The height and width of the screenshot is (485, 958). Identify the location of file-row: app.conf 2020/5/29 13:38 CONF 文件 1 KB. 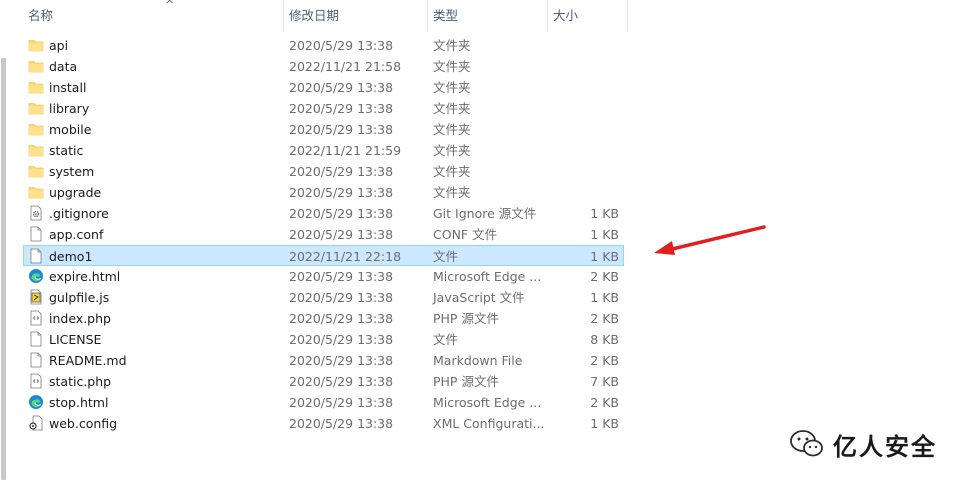
(324, 234).